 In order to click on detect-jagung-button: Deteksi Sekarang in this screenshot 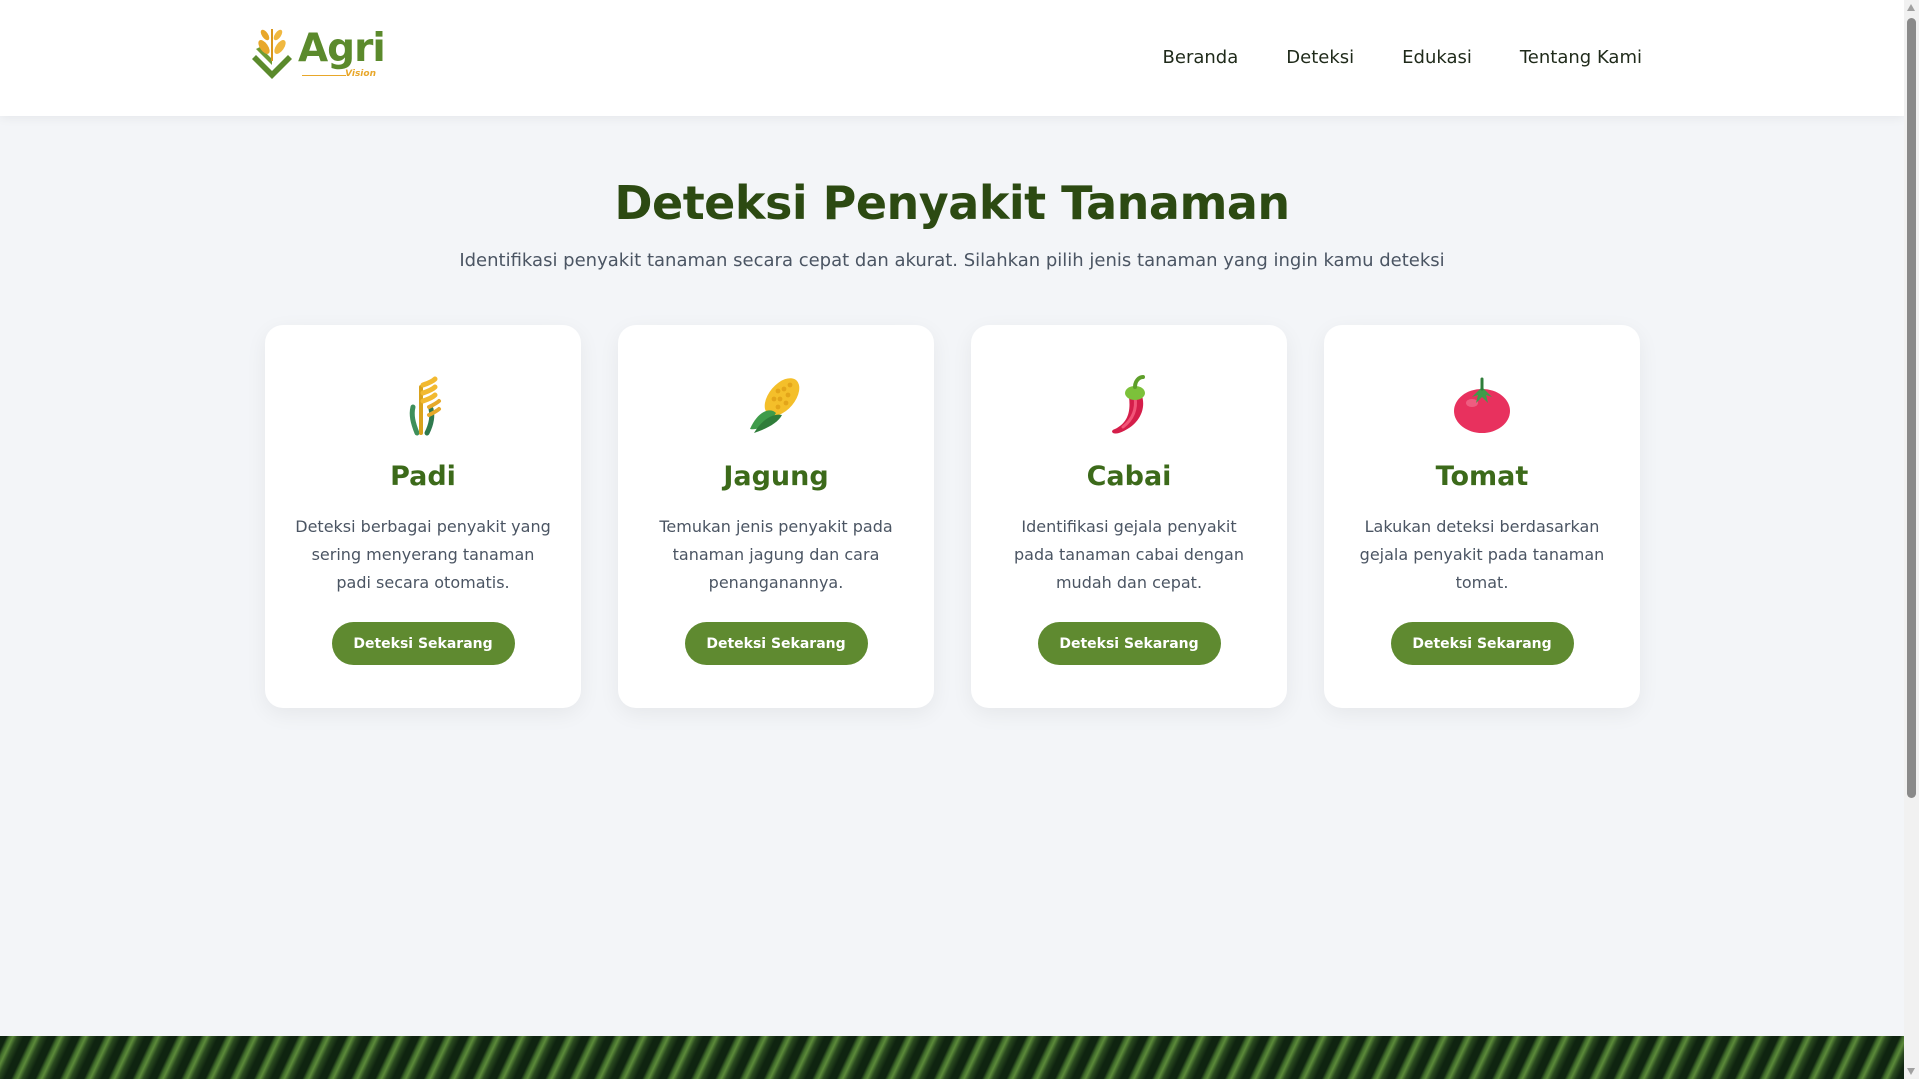, I will do `click(776, 643)`.